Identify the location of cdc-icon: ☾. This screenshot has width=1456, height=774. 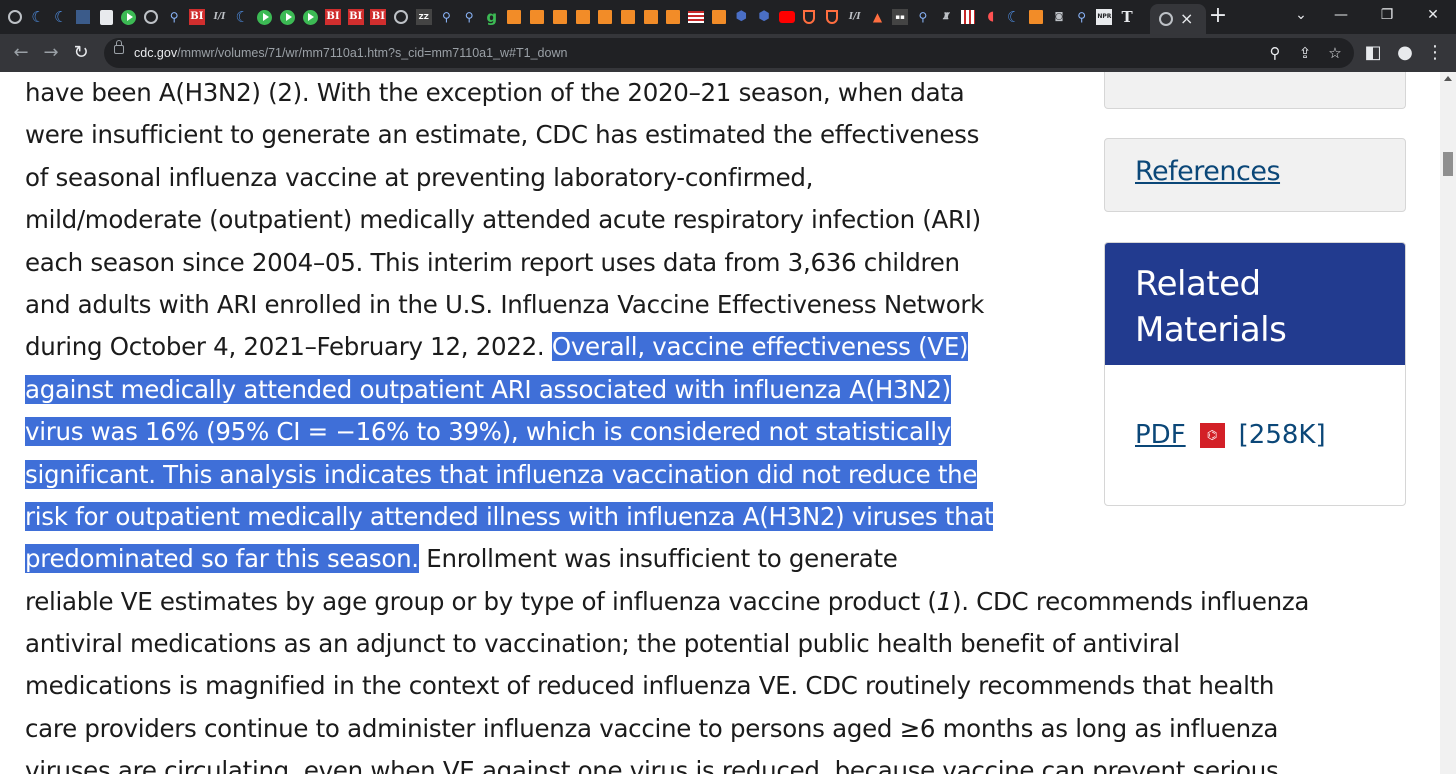
(38, 17).